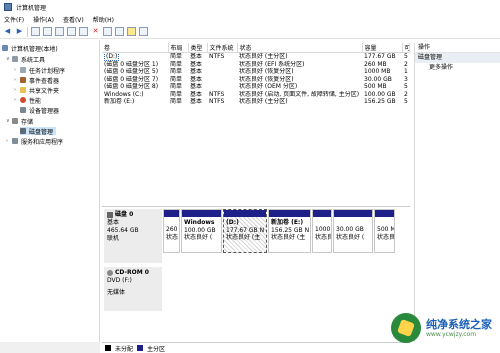 Image resolution: width=500 pixels, height=353 pixels. I want to click on menu-view: 查看(V), so click(73, 19).